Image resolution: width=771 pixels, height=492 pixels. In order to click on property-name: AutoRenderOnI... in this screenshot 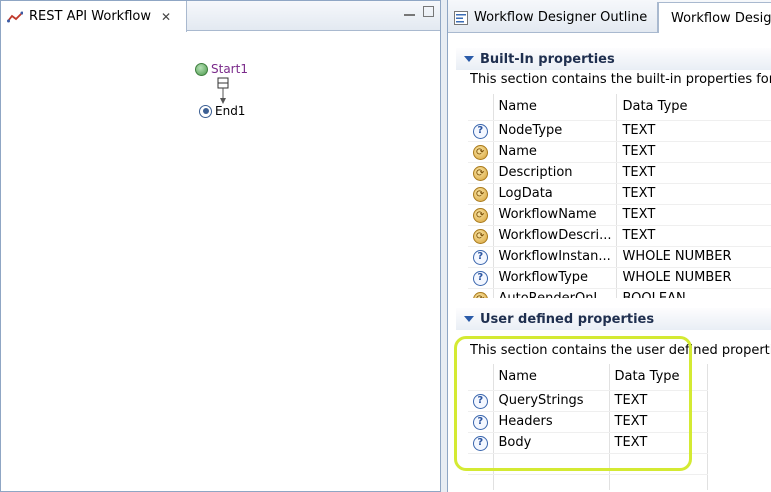, I will do `click(555, 293)`.